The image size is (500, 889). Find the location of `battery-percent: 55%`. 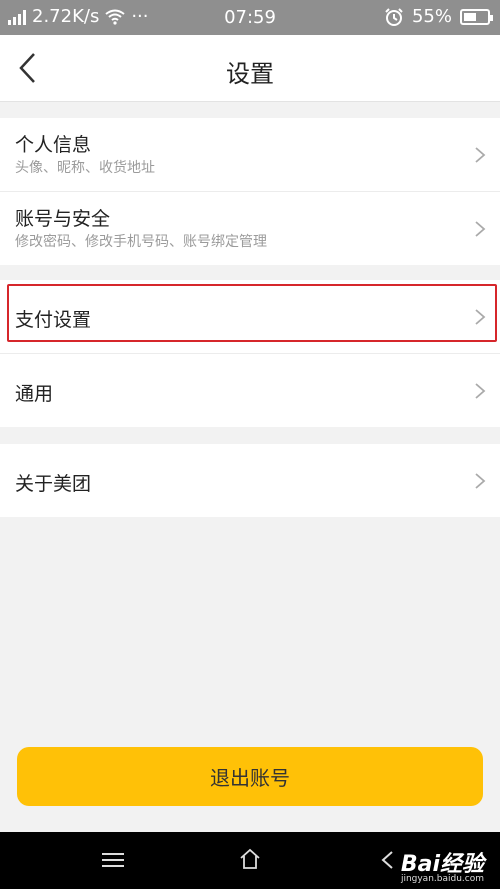

battery-percent: 55% is located at coordinates (431, 16).